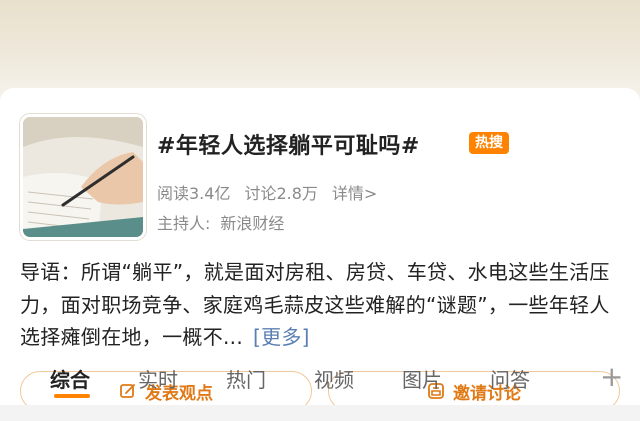 The height and width of the screenshot is (421, 640). I want to click on active-tab-indicator, so click(72, 396).